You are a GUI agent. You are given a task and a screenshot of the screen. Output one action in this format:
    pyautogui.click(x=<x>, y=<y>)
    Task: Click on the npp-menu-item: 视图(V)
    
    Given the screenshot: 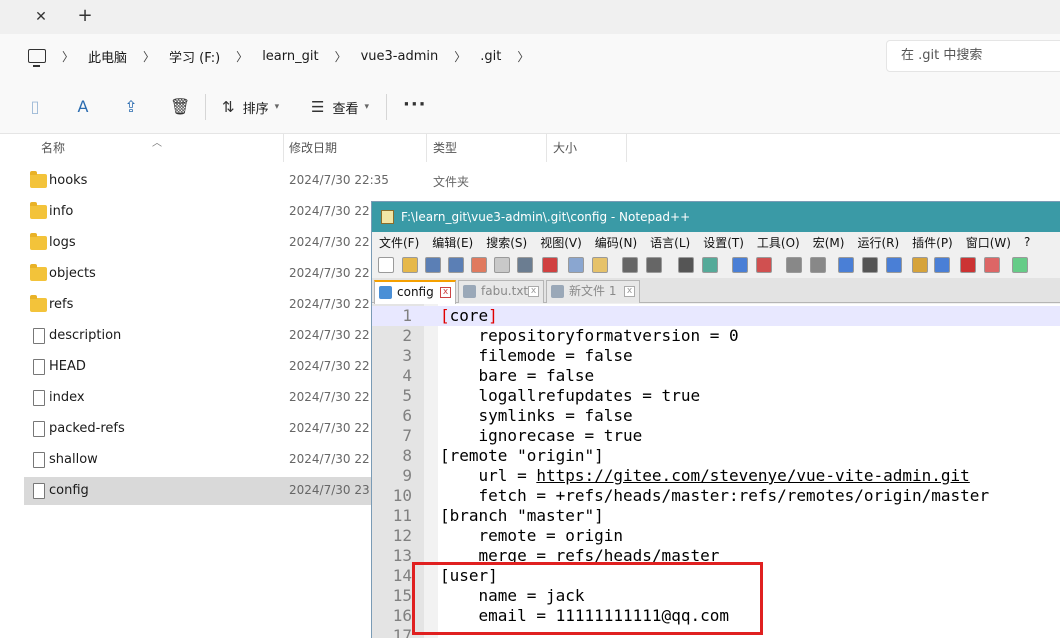 What is the action you would take?
    pyautogui.click(x=561, y=242)
    